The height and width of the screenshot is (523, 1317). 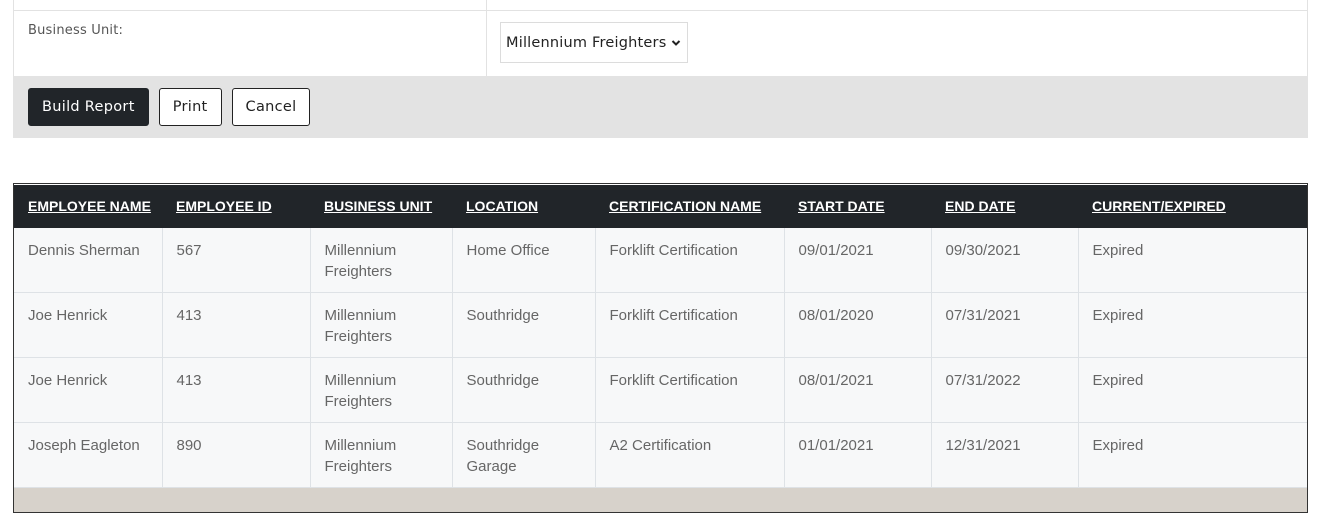 I want to click on cell-certification-name: A2 Certification, so click(x=690, y=455).